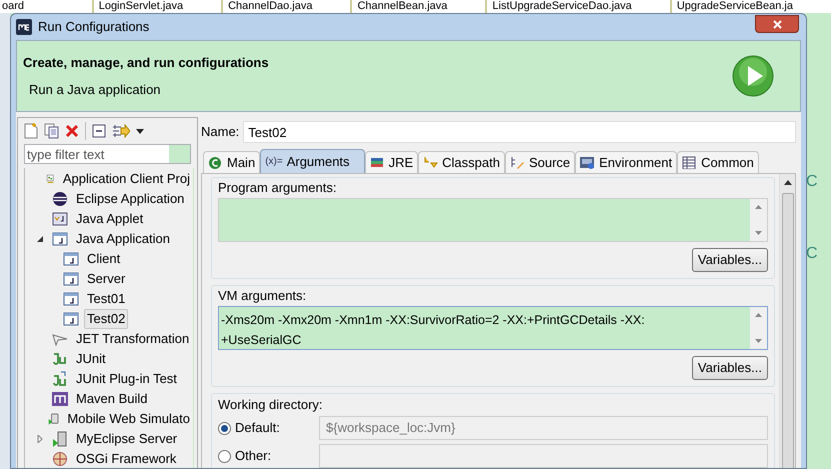 This screenshot has width=831, height=469. What do you see at coordinates (109, 219) in the screenshot?
I see `tree-item: Java Applet` at bounding box center [109, 219].